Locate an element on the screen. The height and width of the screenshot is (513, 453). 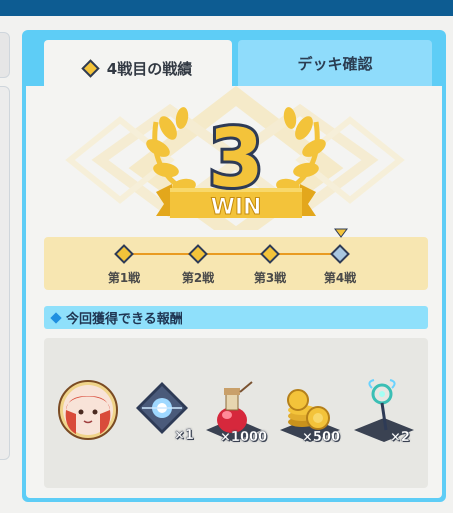
character-portrait-icon is located at coordinates (88, 410).